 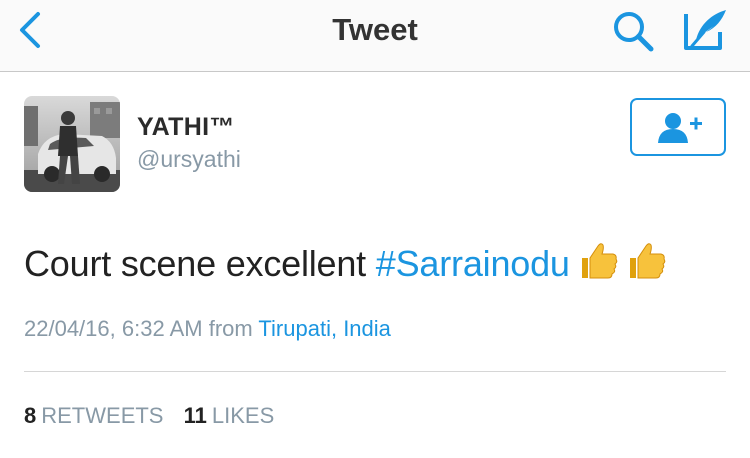 I want to click on likes-label: LIKES, so click(x=243, y=415).